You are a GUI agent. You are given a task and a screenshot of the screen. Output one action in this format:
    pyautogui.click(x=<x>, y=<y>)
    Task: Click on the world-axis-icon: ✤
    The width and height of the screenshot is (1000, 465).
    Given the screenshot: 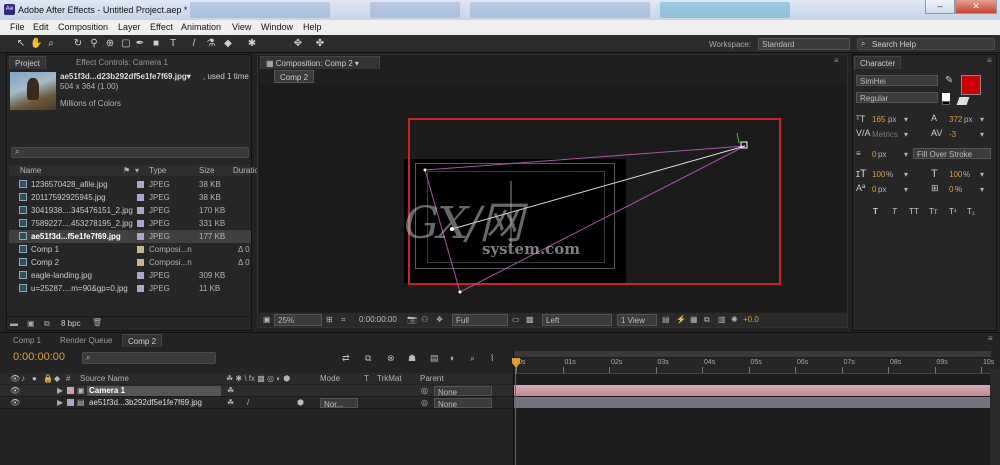 What is the action you would take?
    pyautogui.click(x=320, y=44)
    